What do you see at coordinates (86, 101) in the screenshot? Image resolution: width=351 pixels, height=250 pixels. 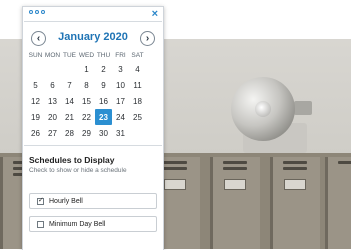 I see `calendar-day: 15` at bounding box center [86, 101].